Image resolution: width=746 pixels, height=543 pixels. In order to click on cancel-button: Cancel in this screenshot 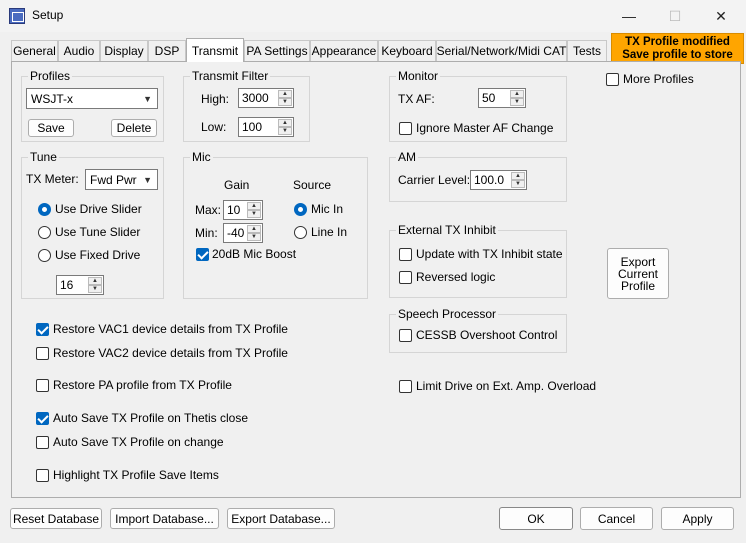, I will do `click(616, 518)`.